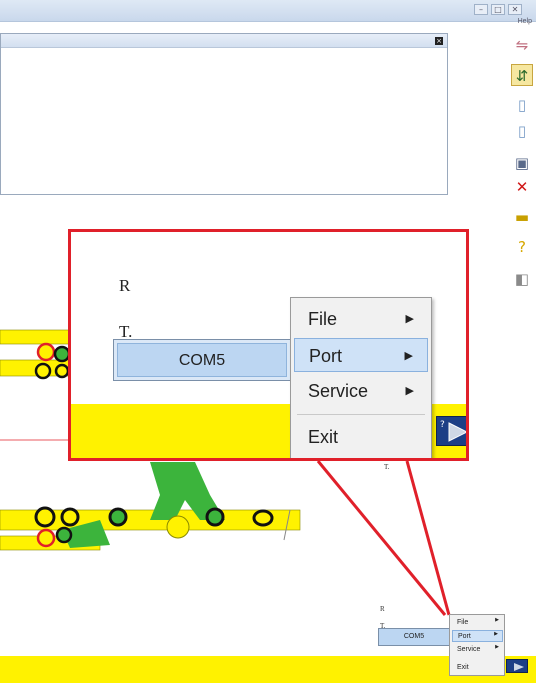 This screenshot has width=536, height=683. Describe the element at coordinates (477, 623) in the screenshot. I see `menu-item-file-small: File ▶` at that location.